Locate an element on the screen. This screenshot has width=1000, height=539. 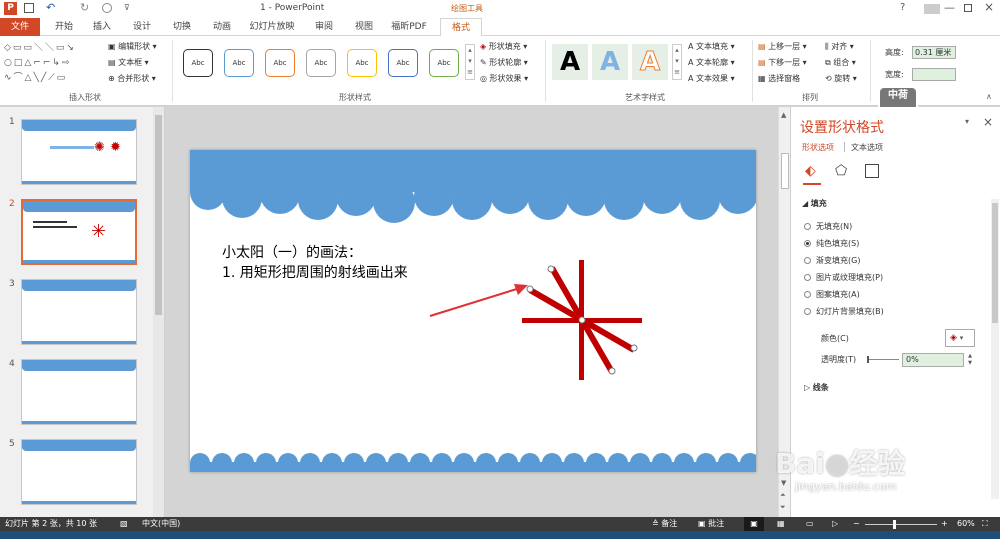
style-swatch-6: Abc is located at coordinates (403, 63).